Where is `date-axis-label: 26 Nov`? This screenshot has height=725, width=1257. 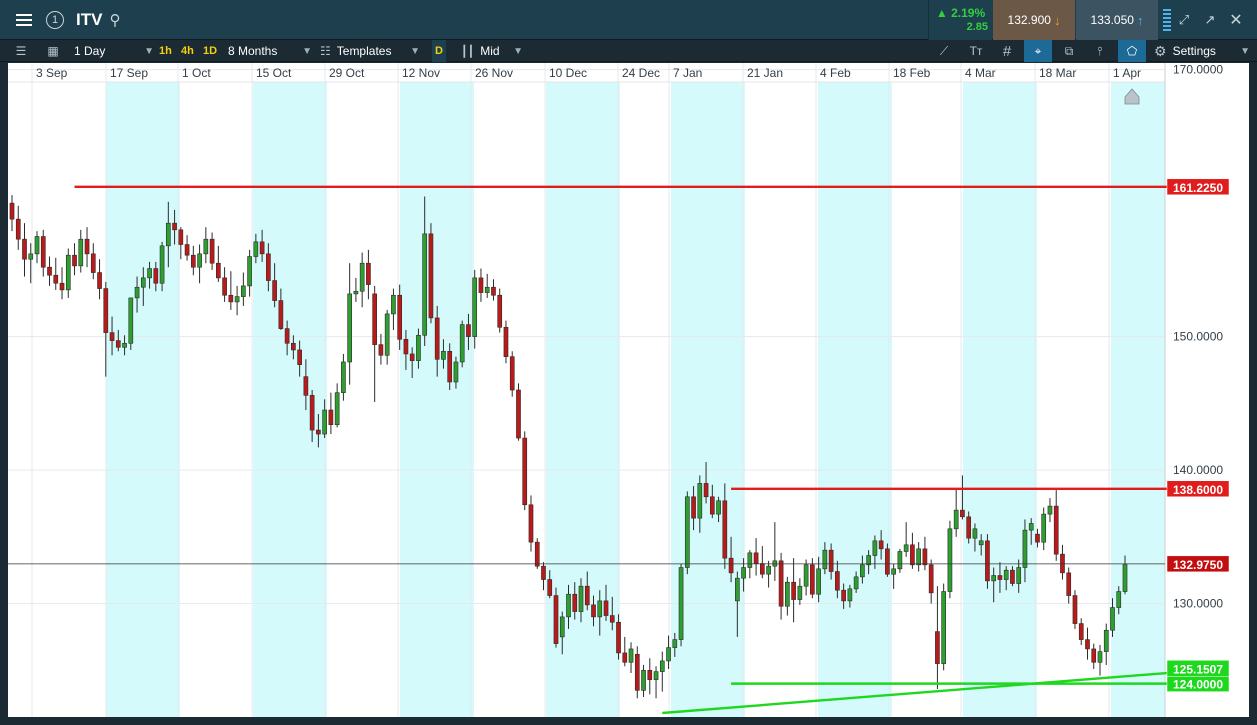 date-axis-label: 26 Nov is located at coordinates (494, 73).